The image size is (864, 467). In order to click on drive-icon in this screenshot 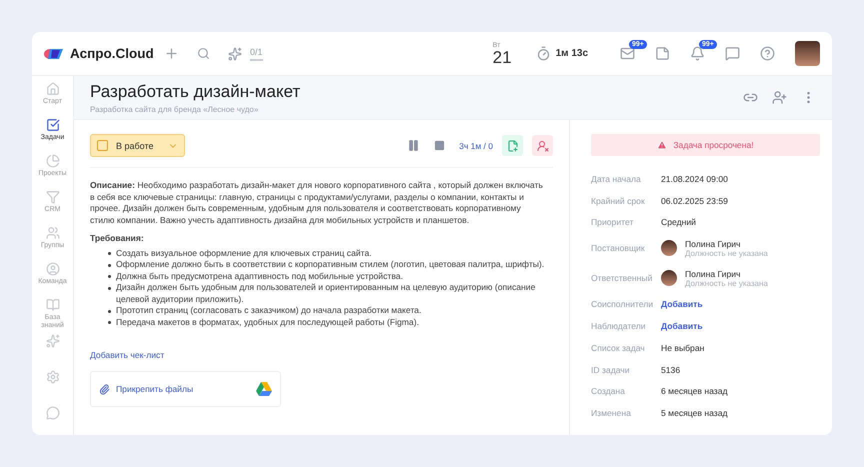, I will do `click(264, 389)`.